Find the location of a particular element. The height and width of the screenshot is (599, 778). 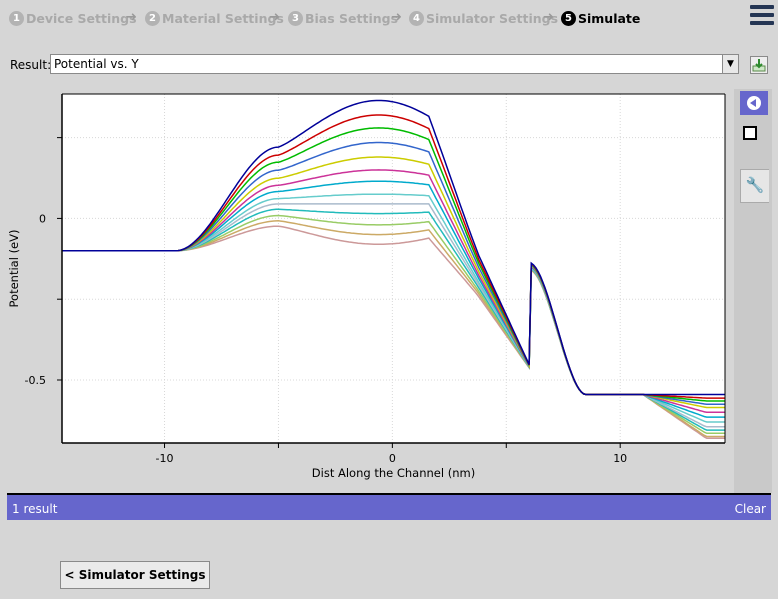

step-simulator-settings: 4 Simulator Settings is located at coordinates (483, 18).